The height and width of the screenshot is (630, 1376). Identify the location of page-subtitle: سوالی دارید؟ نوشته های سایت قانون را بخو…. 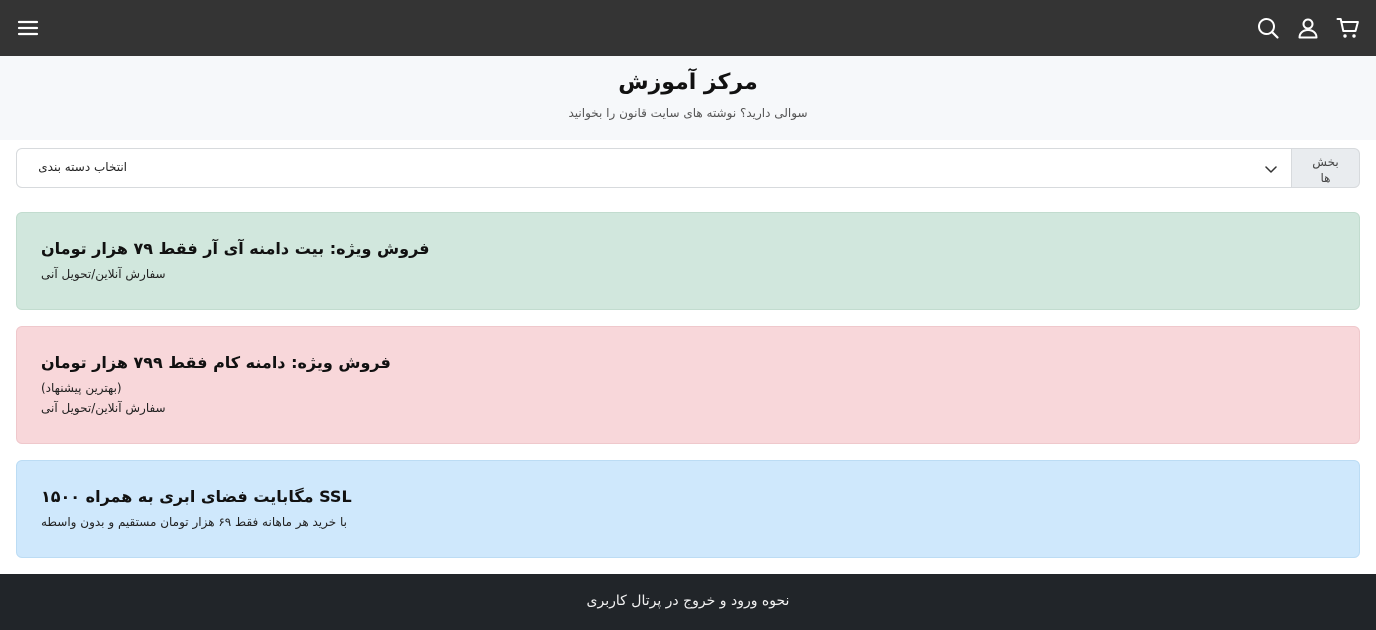
(688, 113).